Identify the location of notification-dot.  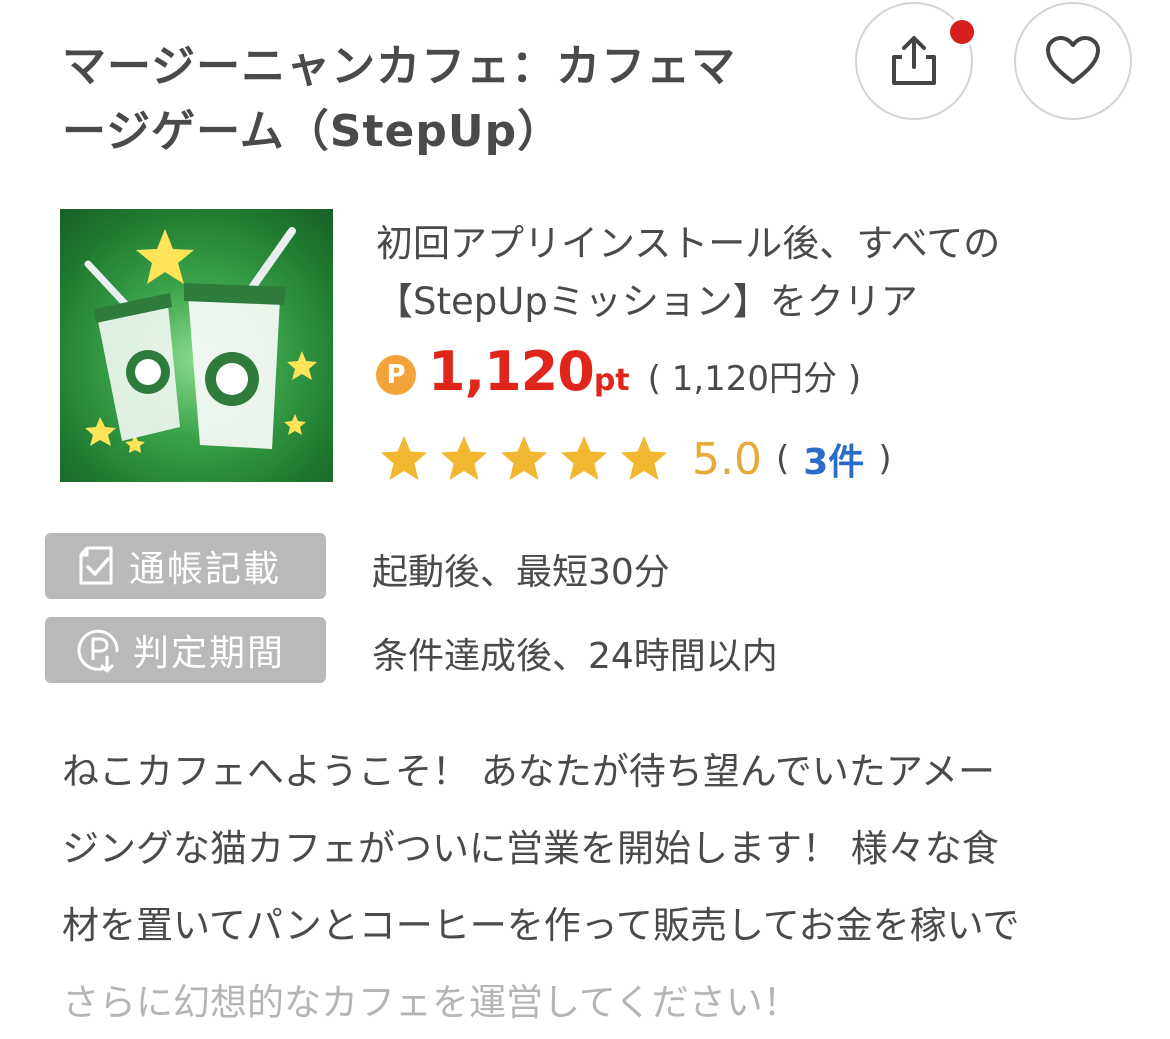
(962, 32).